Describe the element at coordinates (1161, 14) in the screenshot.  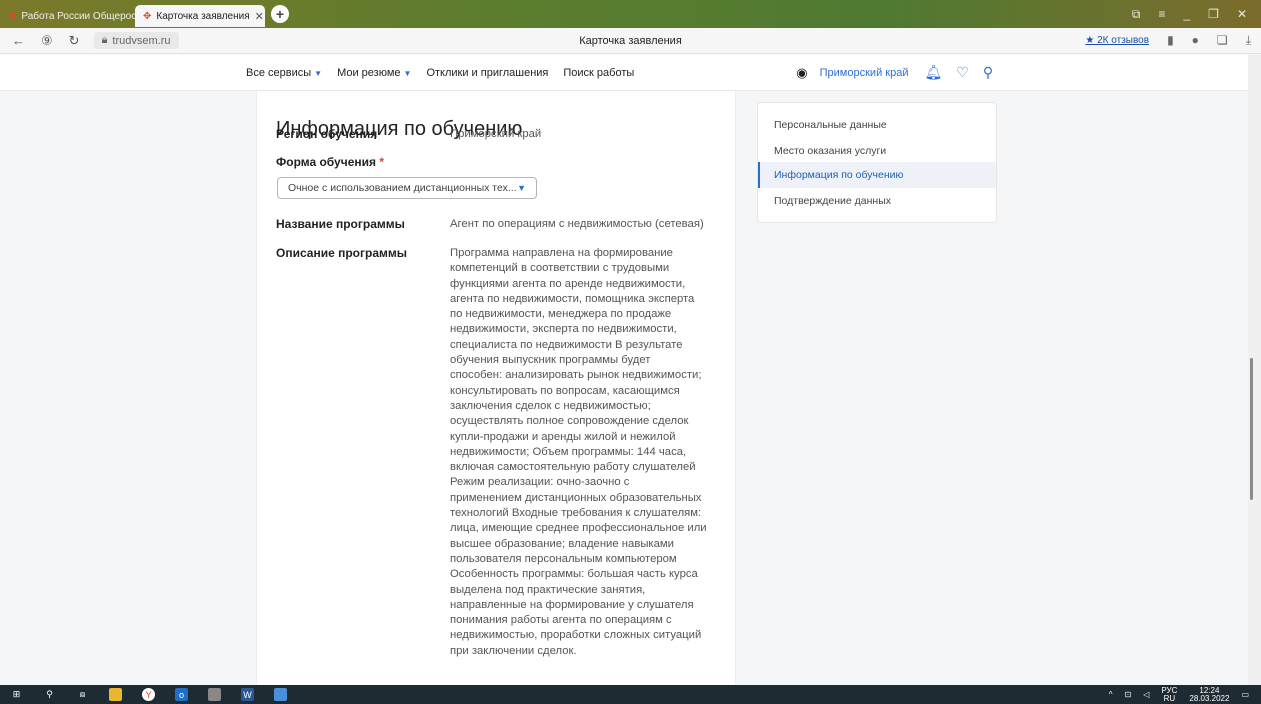
I see `menu-icon: ≡` at that location.